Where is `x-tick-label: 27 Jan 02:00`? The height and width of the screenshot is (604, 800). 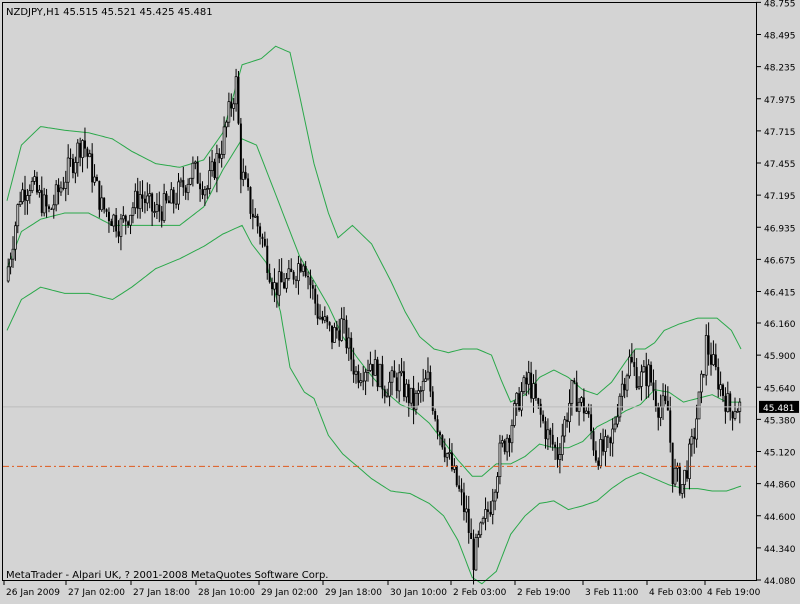
x-tick-label: 27 Jan 02:00 is located at coordinates (96, 593).